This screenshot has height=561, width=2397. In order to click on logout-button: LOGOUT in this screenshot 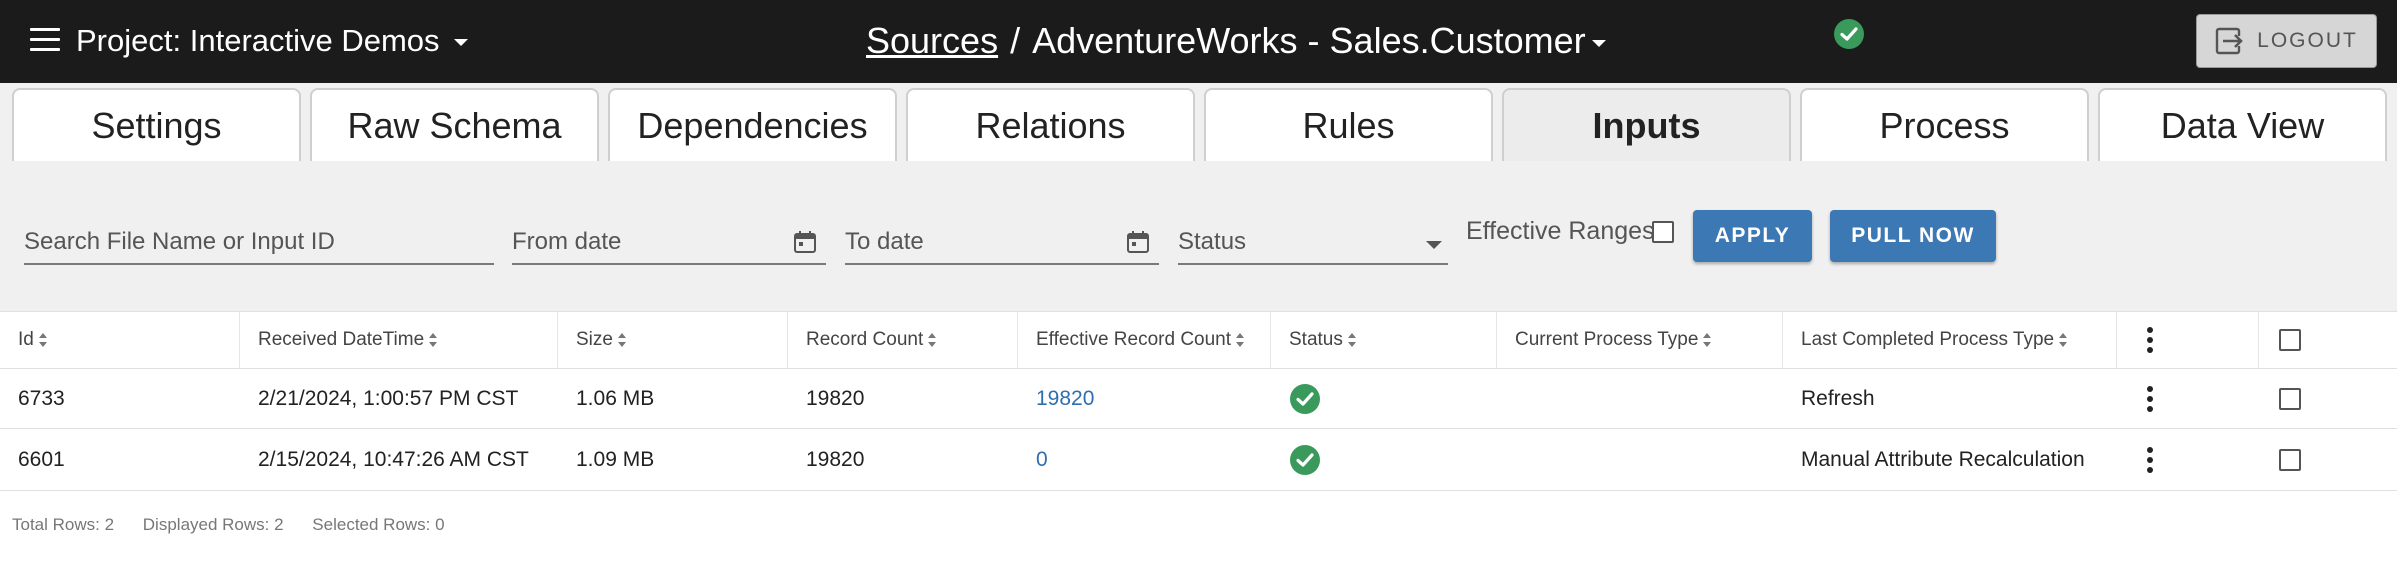, I will do `click(2286, 41)`.